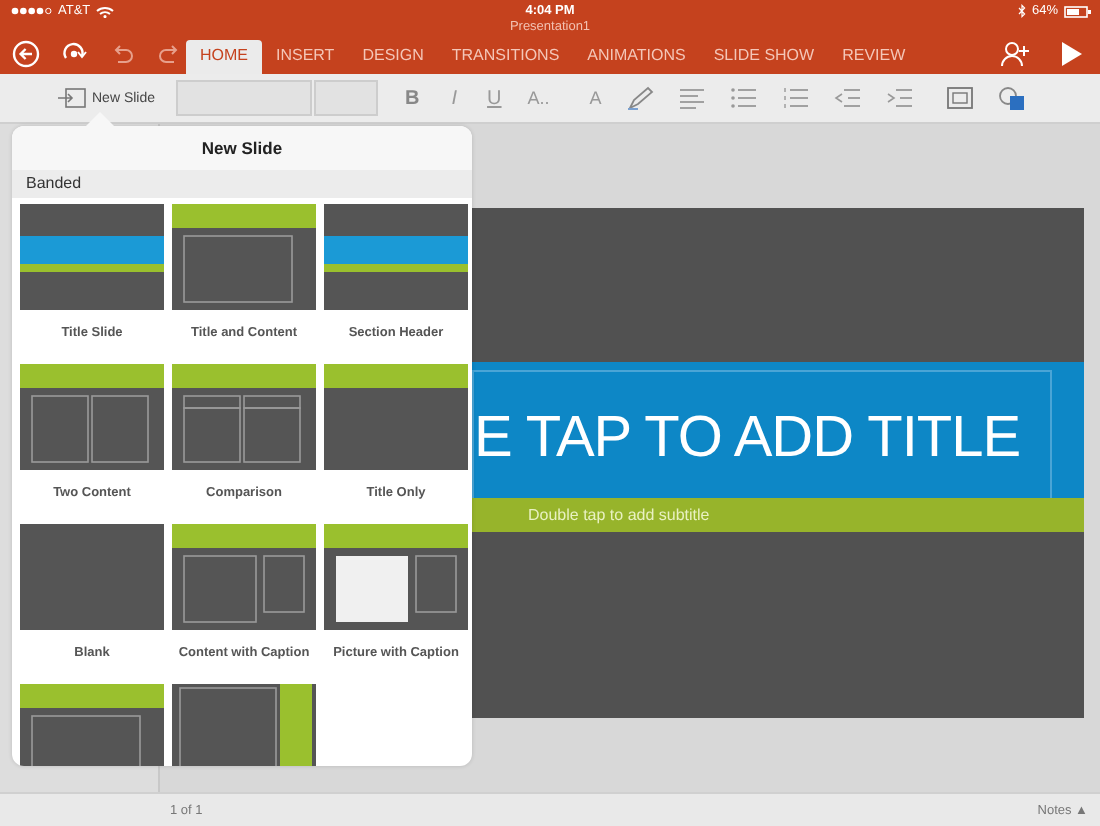 The width and height of the screenshot is (1100, 826). Describe the element at coordinates (243, 98) in the screenshot. I see `font-name-field` at that location.